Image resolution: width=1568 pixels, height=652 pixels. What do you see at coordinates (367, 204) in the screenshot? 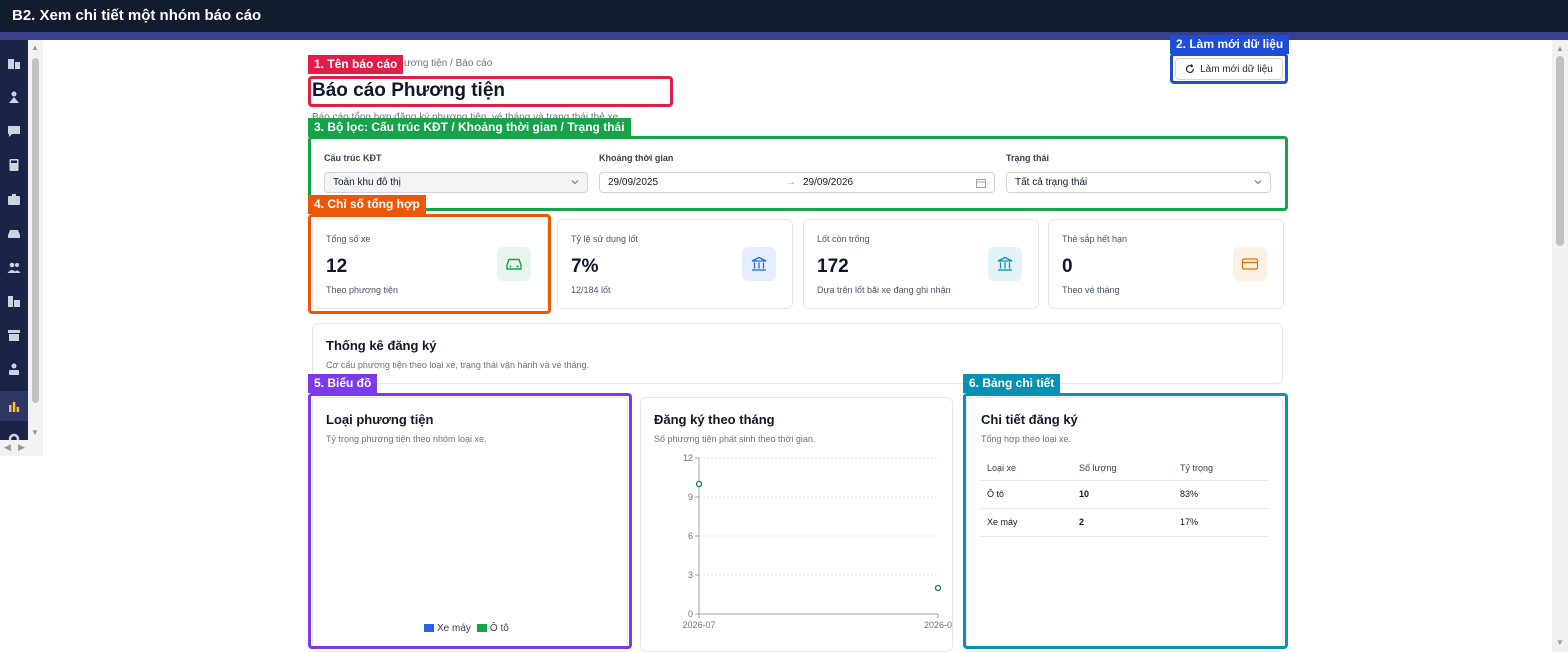
I see `annotation-tag-stats: 4. Chỉ số tổng hợp` at bounding box center [367, 204].